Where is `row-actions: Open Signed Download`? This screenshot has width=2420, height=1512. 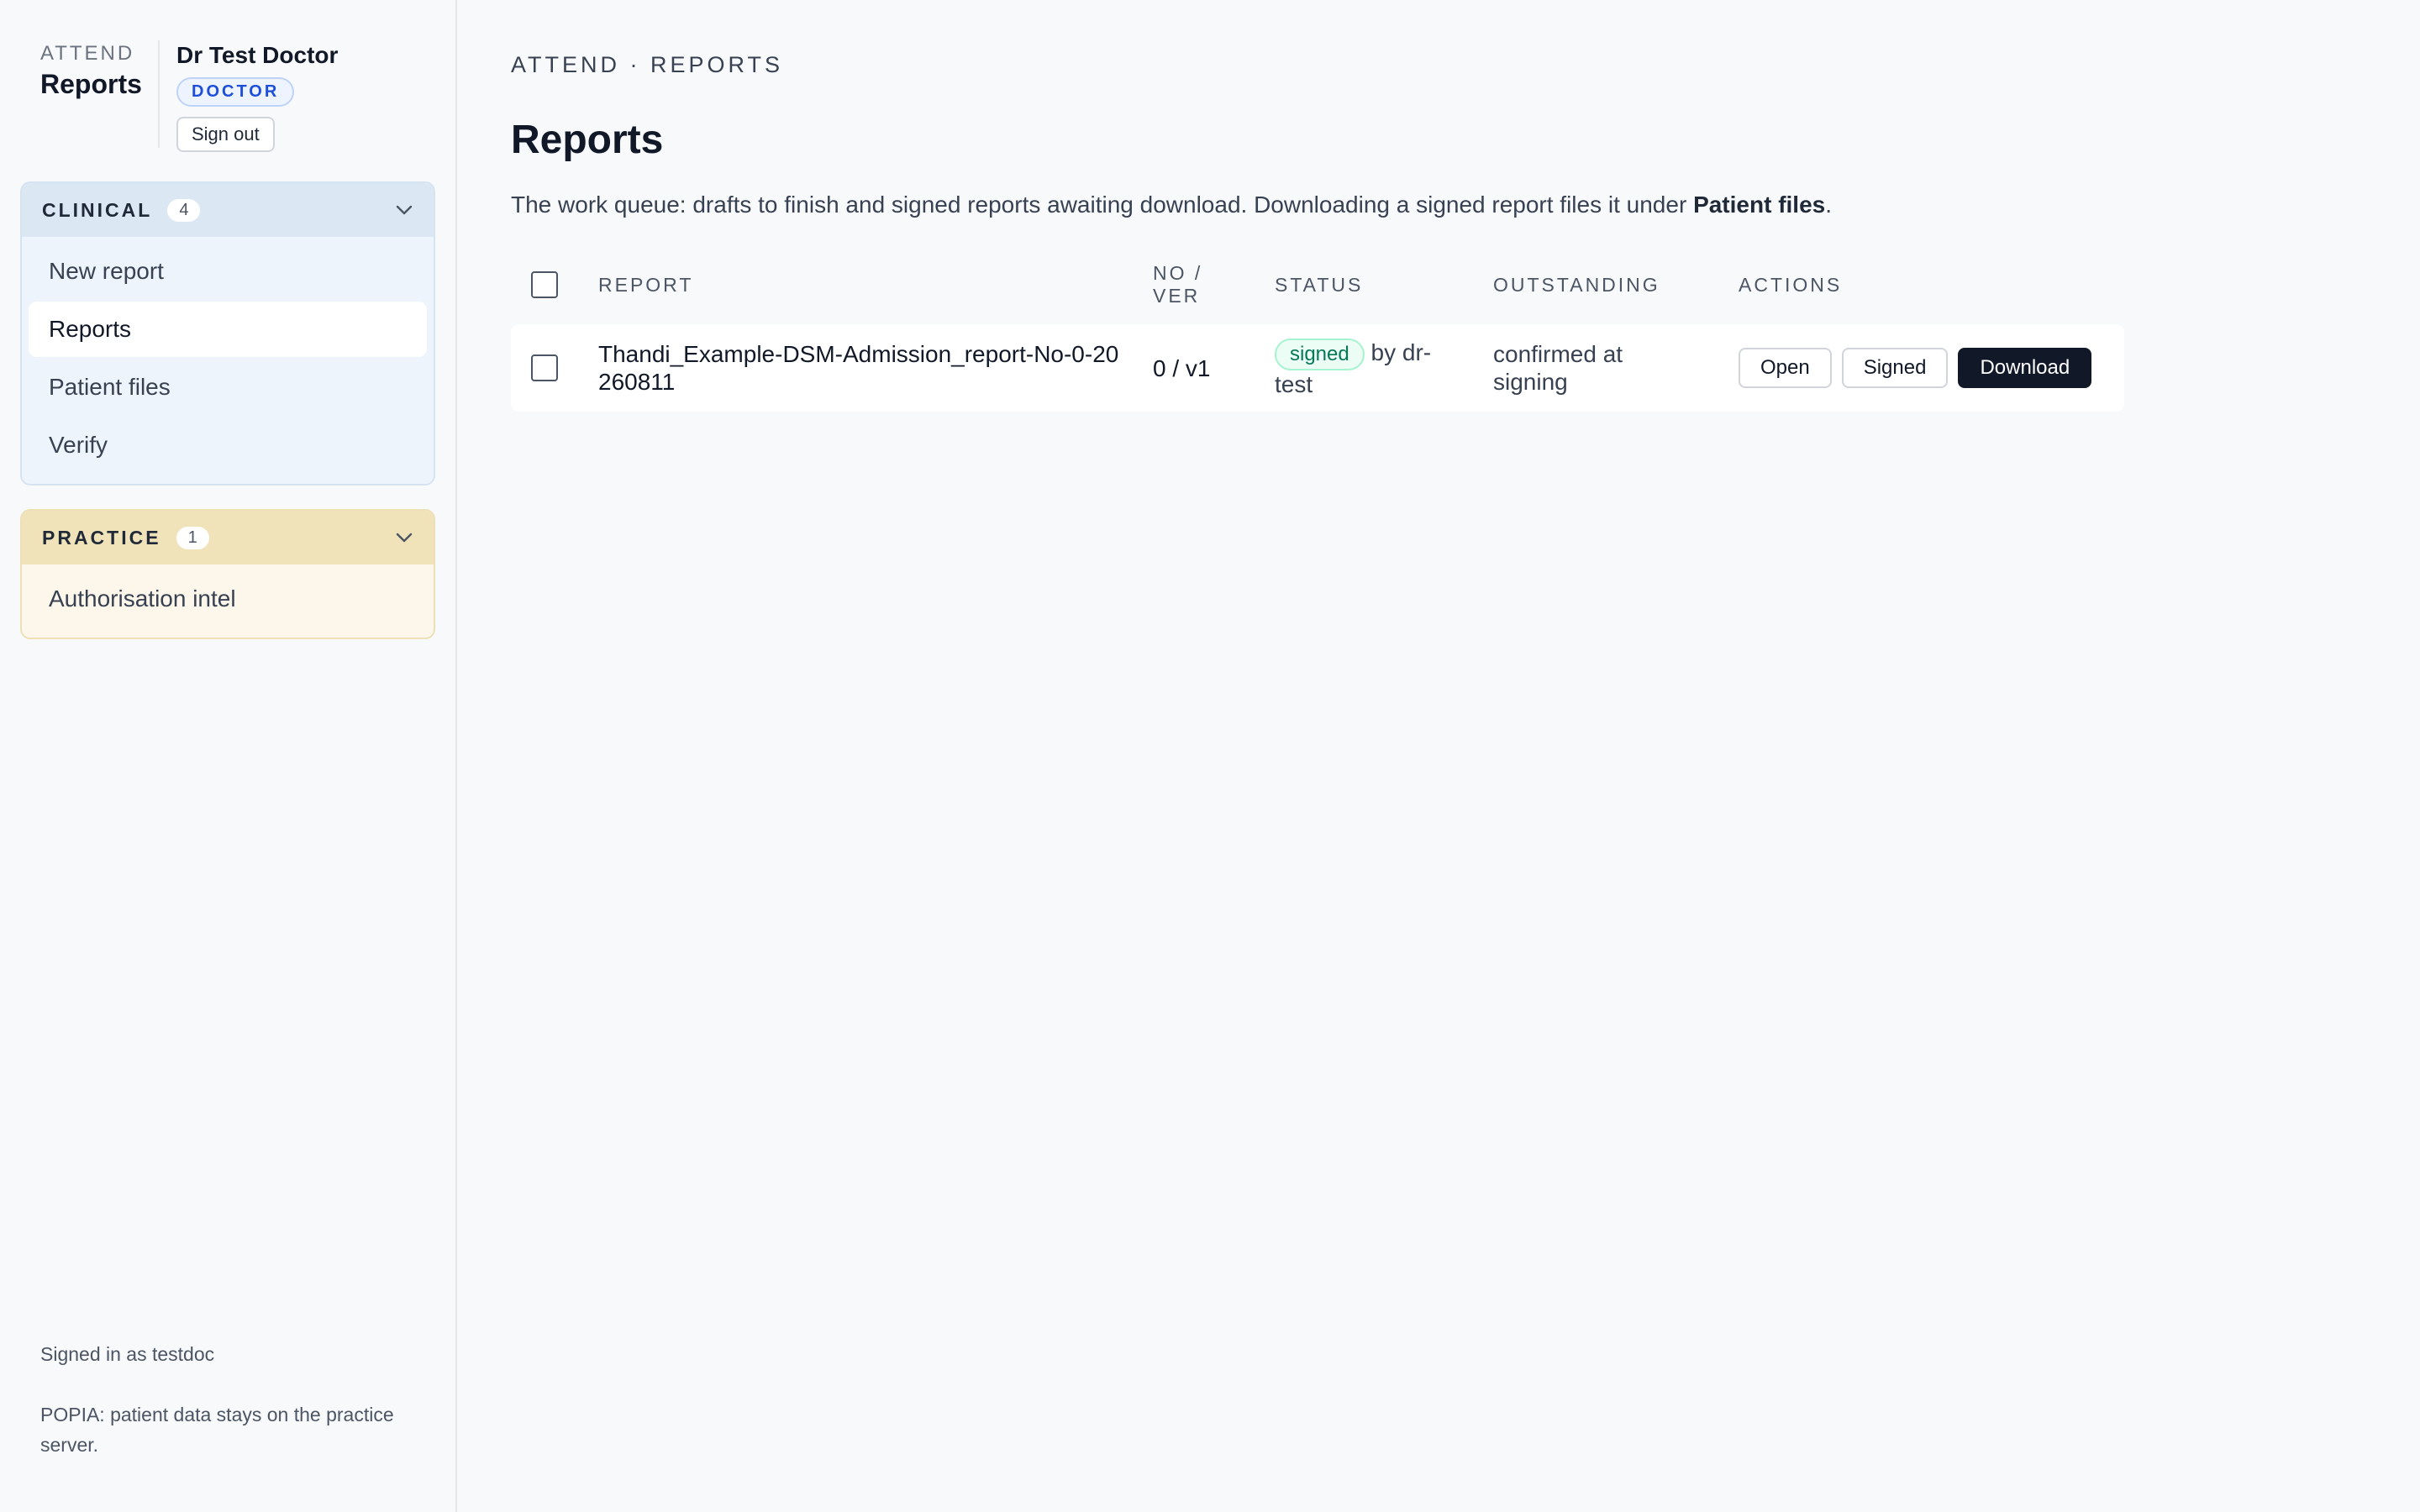
row-actions: Open Signed Download is located at coordinates (1931, 368).